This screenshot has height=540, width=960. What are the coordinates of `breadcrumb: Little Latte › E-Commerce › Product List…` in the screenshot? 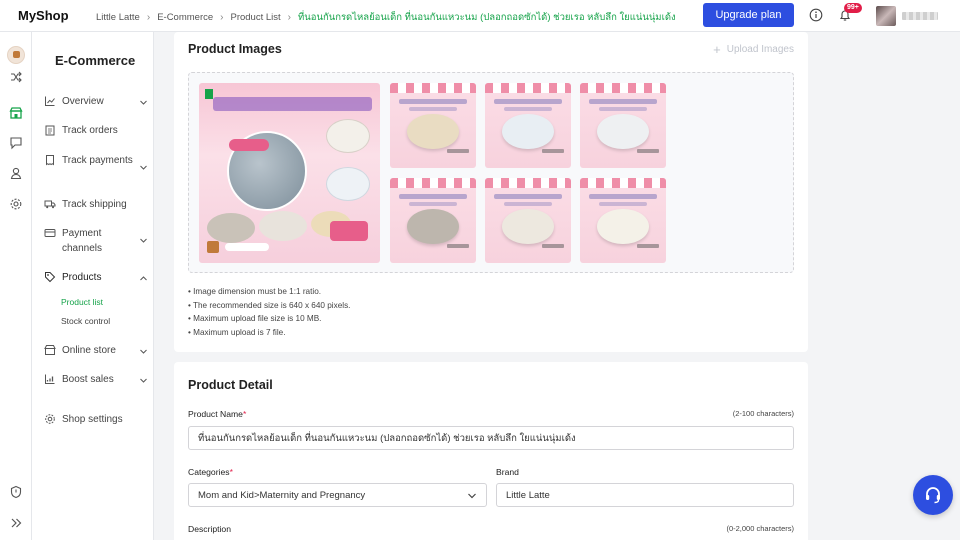 It's located at (386, 17).